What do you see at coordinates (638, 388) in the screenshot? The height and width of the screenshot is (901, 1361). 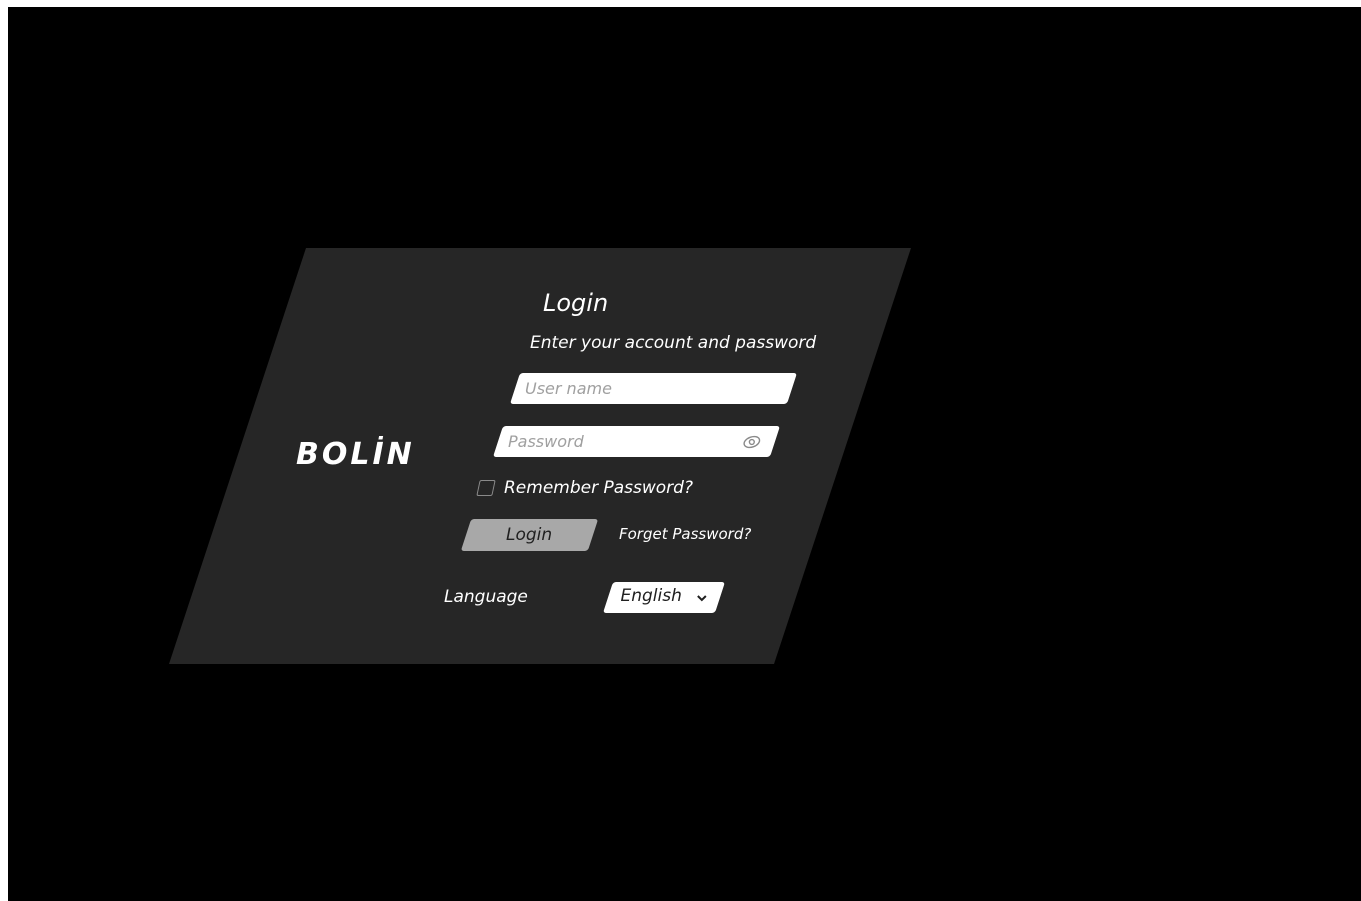 I see `username-input` at bounding box center [638, 388].